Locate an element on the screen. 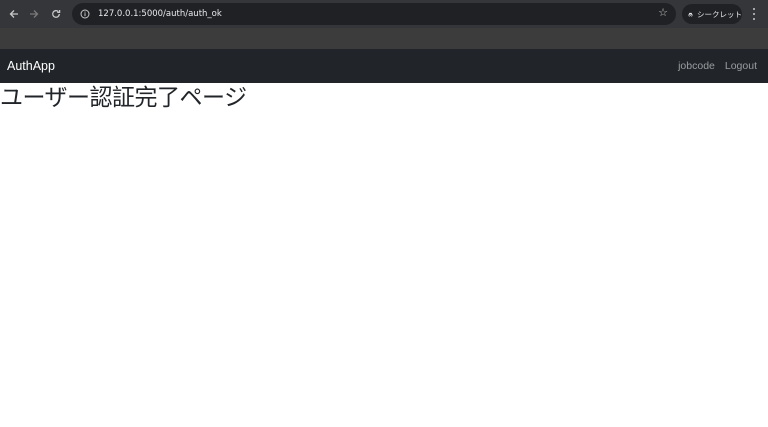 This screenshot has height=427, width=768. incognito-indicator: シークレット is located at coordinates (712, 14).